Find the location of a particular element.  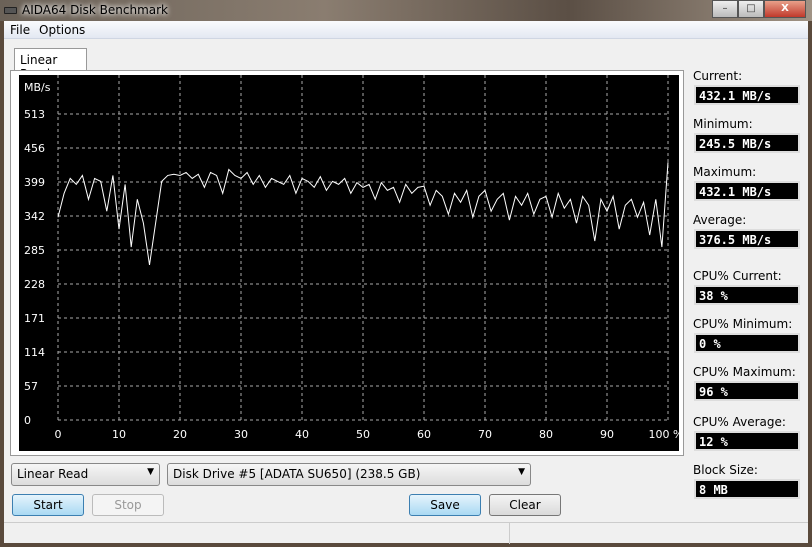

y-tick-label: 114 is located at coordinates (34, 352).